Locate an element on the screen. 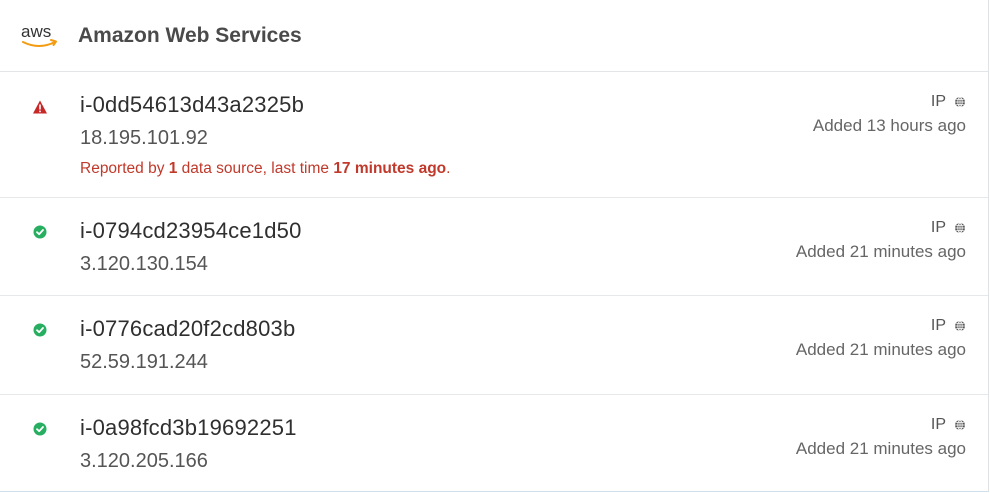 This screenshot has height=493, width=990. report-middle: data source, last time is located at coordinates (255, 168).